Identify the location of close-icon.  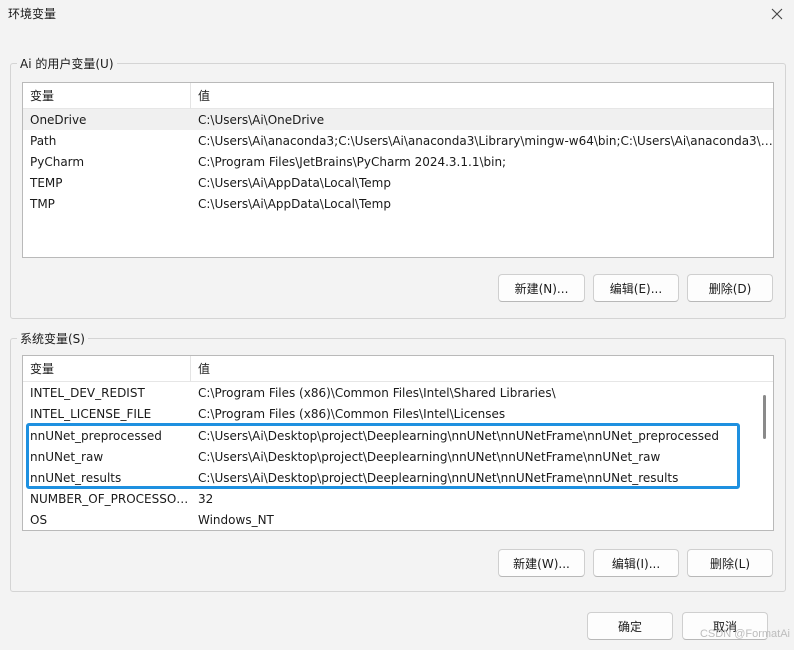
(777, 14).